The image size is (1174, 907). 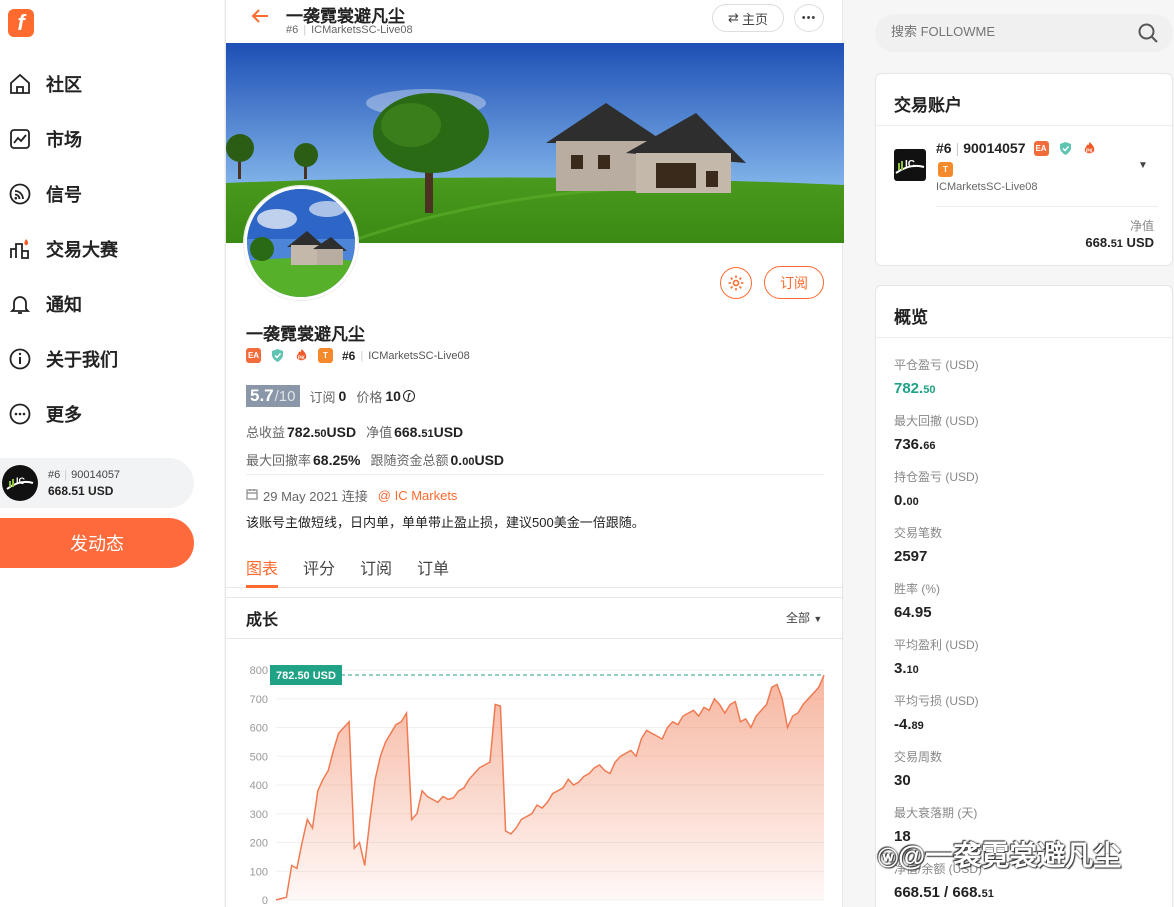 I want to click on overview-stat-value: 736.66, so click(x=915, y=444).